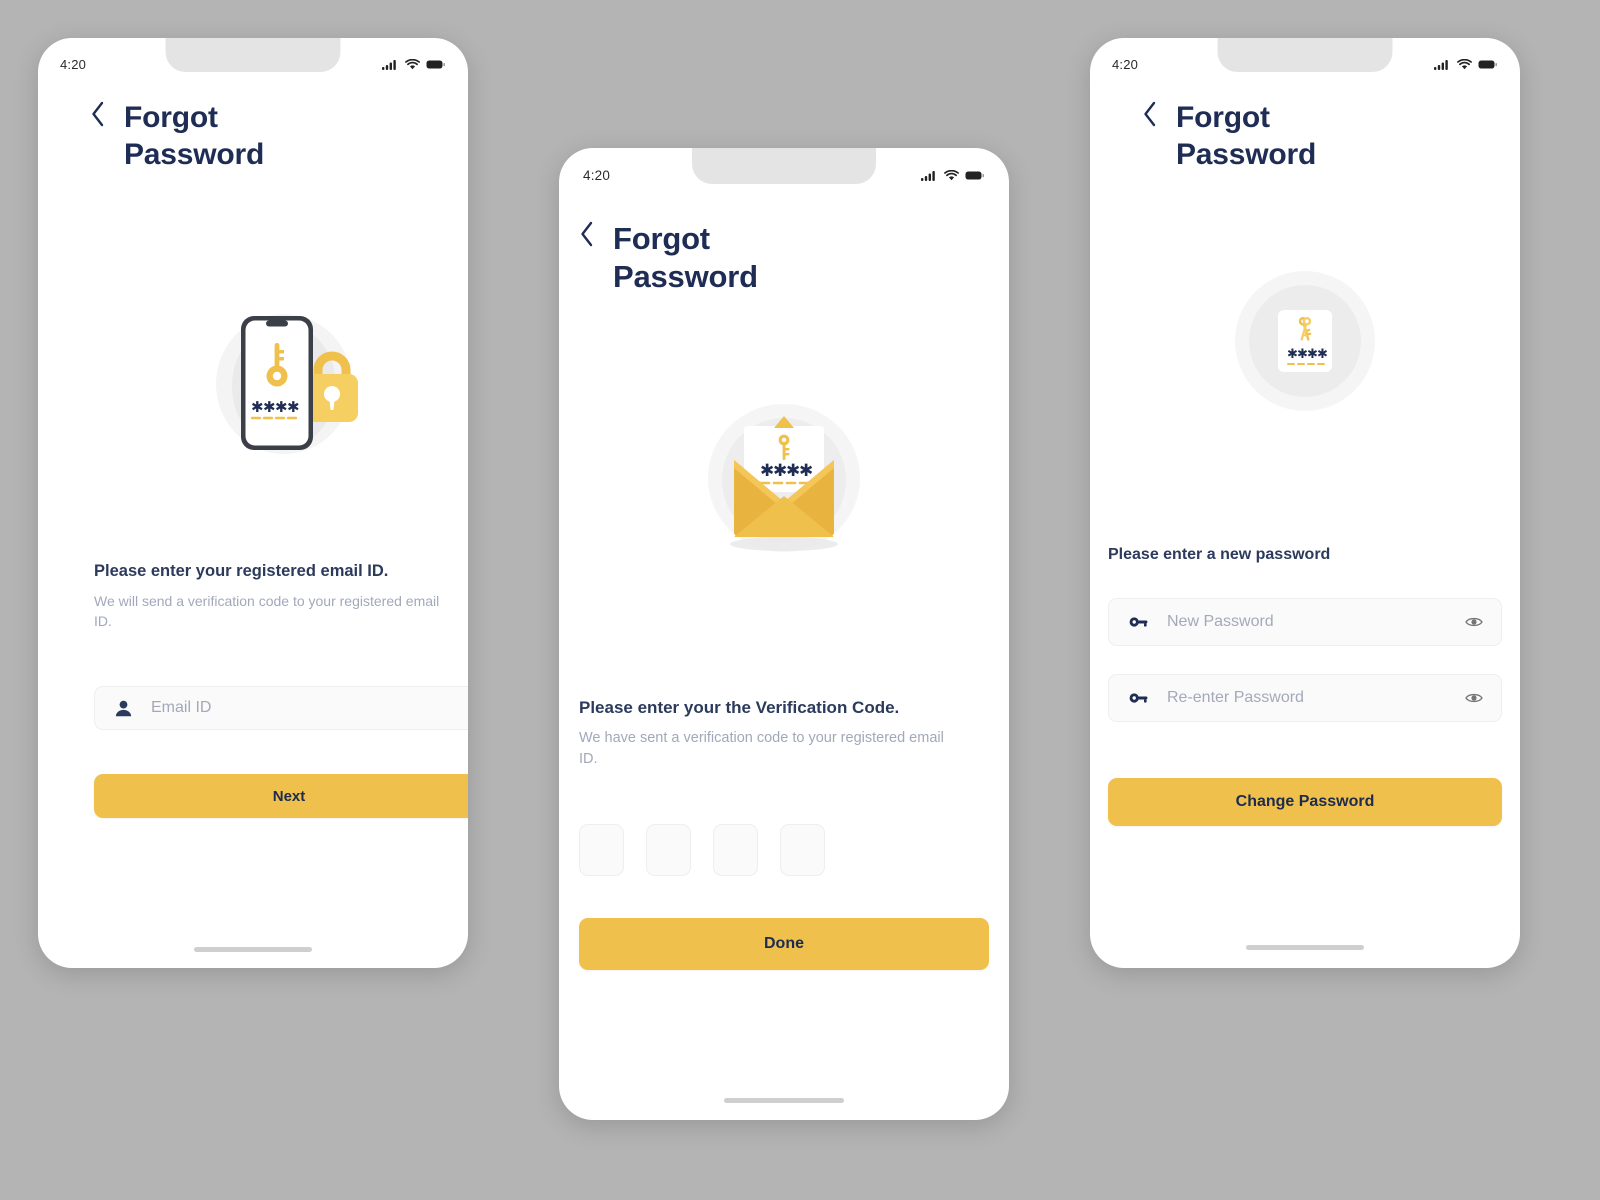 This screenshot has width=1600, height=1200. What do you see at coordinates (1305, 341) in the screenshot?
I see `card-keys-illustration: ✱ ✱ ✱ ✱` at bounding box center [1305, 341].